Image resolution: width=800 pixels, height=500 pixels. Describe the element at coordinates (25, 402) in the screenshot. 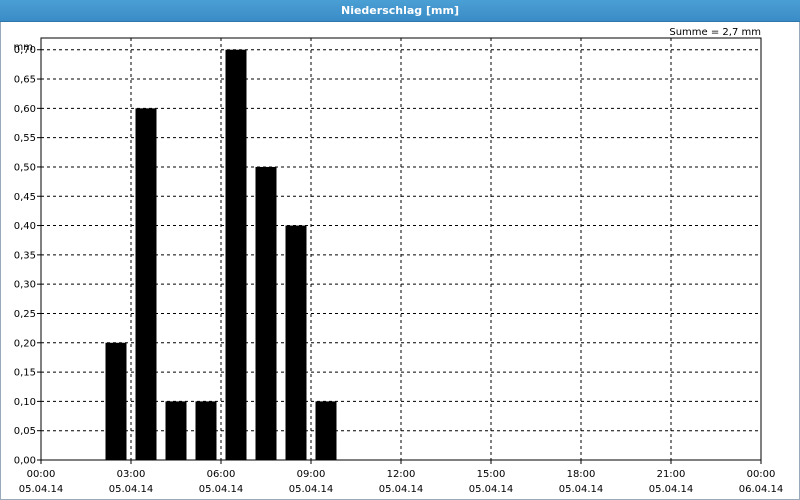

I see `y-tick-label: 0,10` at that location.